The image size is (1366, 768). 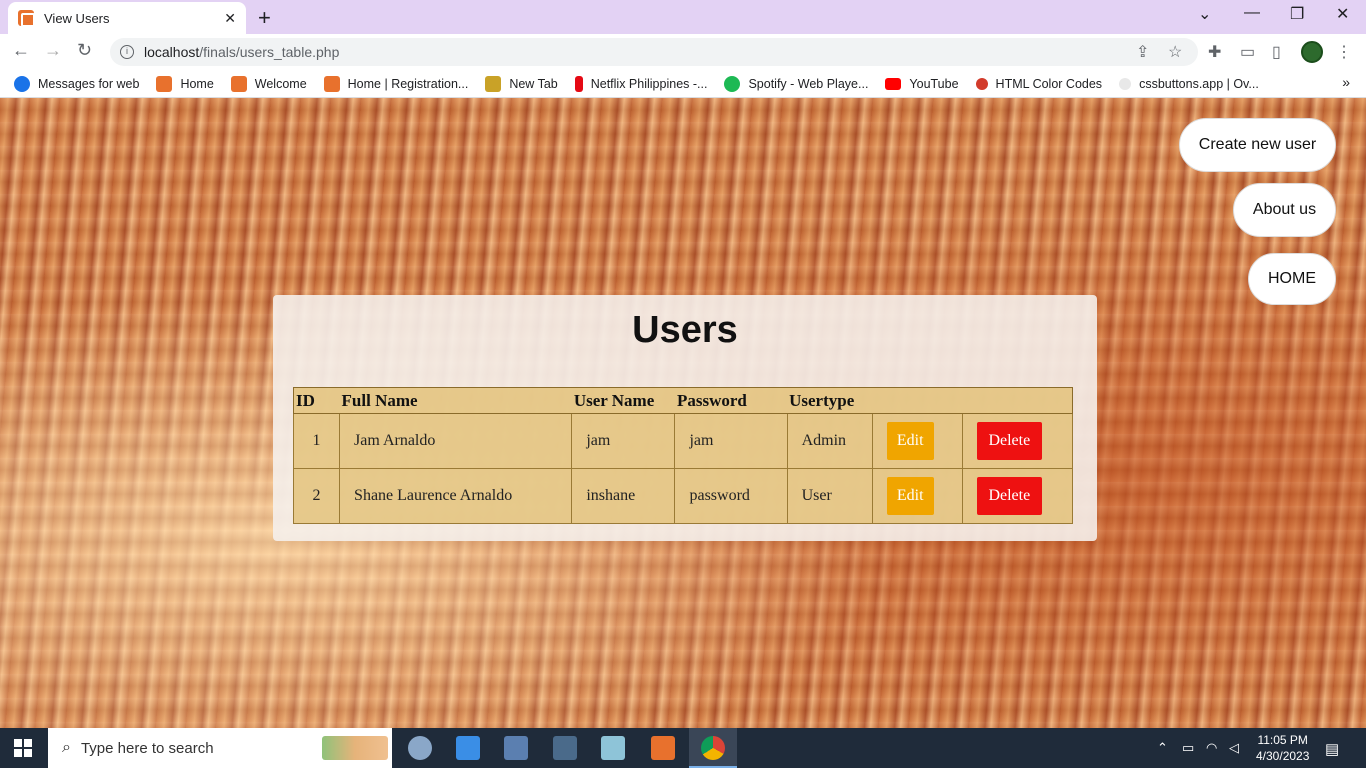 What do you see at coordinates (493, 83) in the screenshot?
I see `pma-icon` at bounding box center [493, 83].